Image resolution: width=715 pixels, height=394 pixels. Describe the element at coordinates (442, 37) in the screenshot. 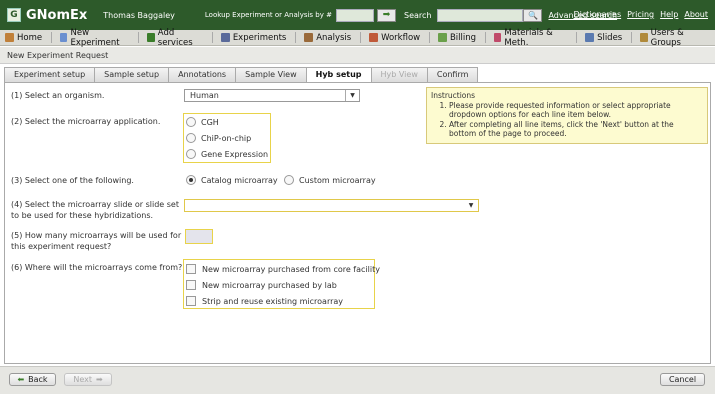

I see `billing-icon` at that location.